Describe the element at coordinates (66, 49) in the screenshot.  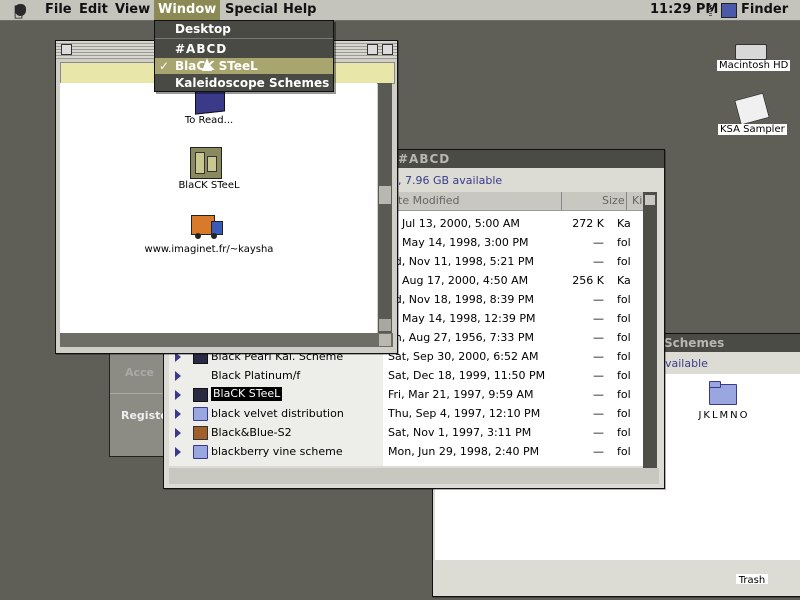
I see `close-box-icon` at that location.